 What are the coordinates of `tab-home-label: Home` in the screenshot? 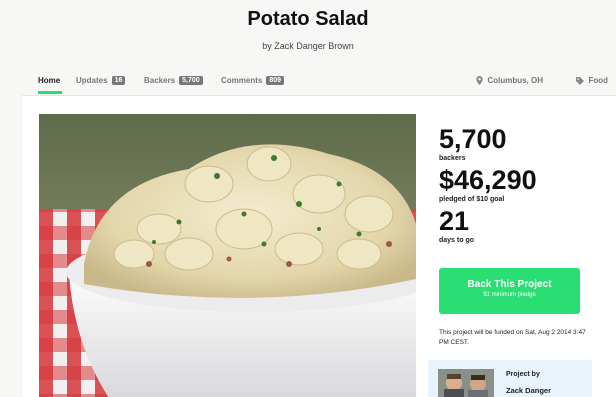 It's located at (49, 80).